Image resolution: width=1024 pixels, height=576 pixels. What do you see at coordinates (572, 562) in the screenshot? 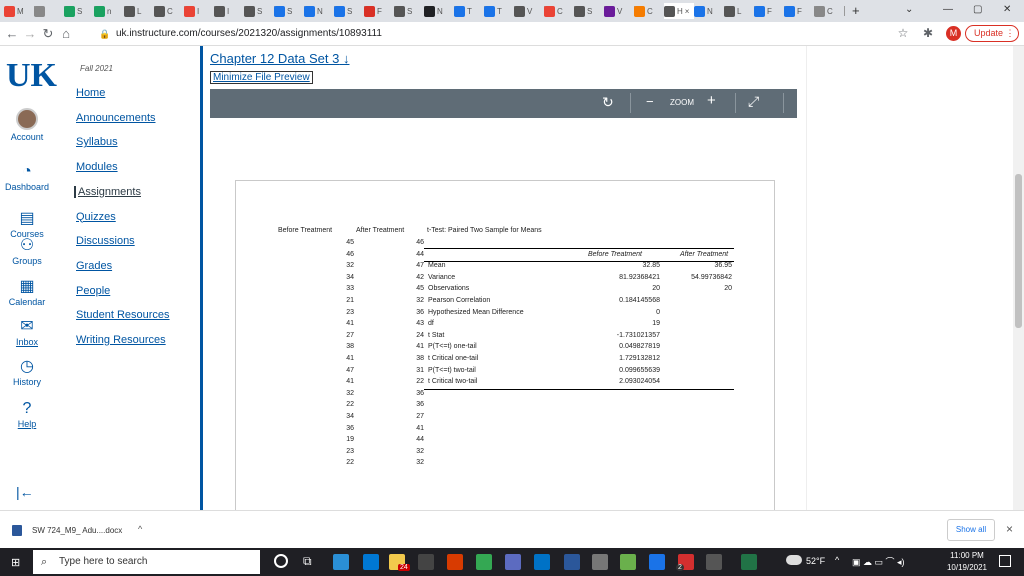
I see `word-icon` at bounding box center [572, 562].